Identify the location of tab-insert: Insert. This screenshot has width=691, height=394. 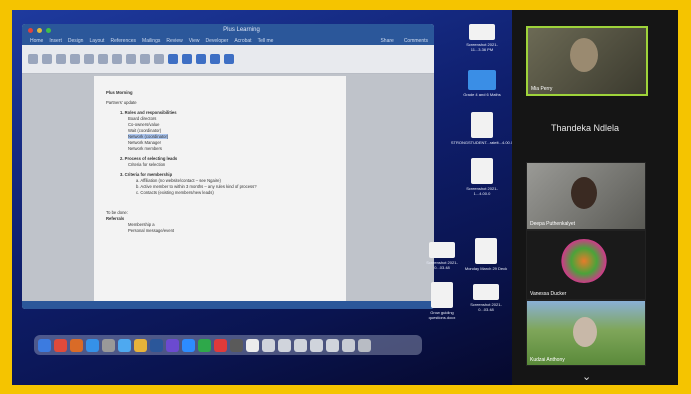
(55, 41).